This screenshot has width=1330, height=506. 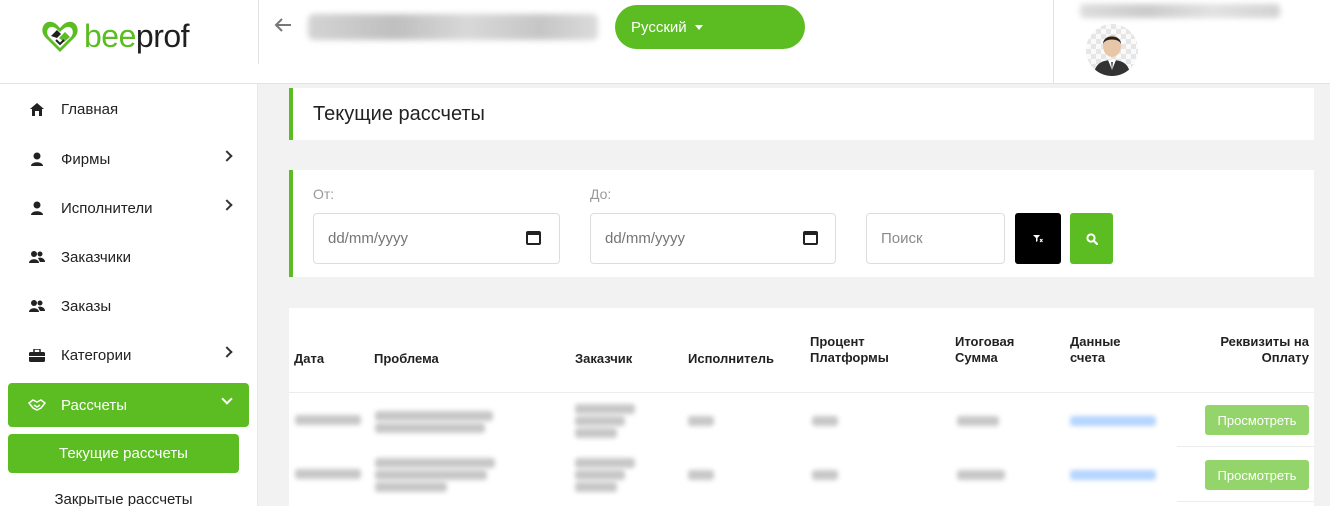 I want to click on chevron-down-icon, so click(x=227, y=399).